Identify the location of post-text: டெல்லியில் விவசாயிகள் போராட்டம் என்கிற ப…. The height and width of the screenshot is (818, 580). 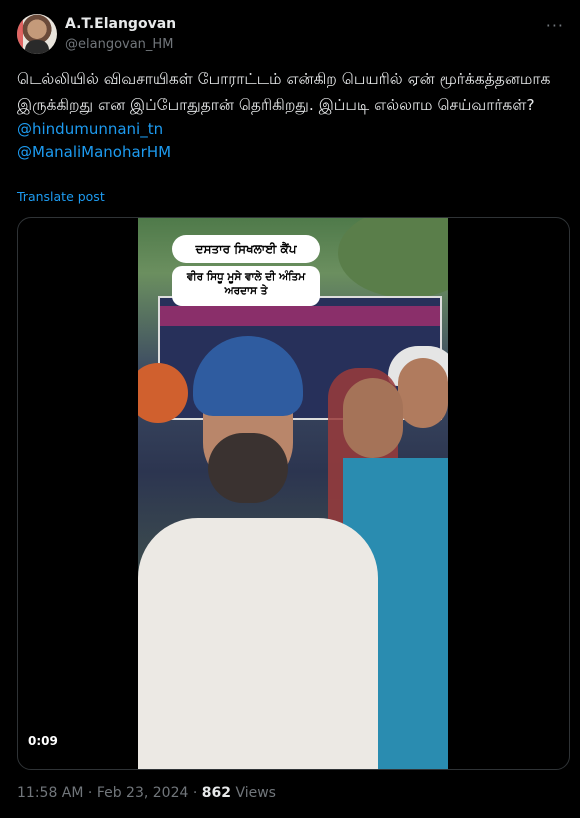
(284, 92).